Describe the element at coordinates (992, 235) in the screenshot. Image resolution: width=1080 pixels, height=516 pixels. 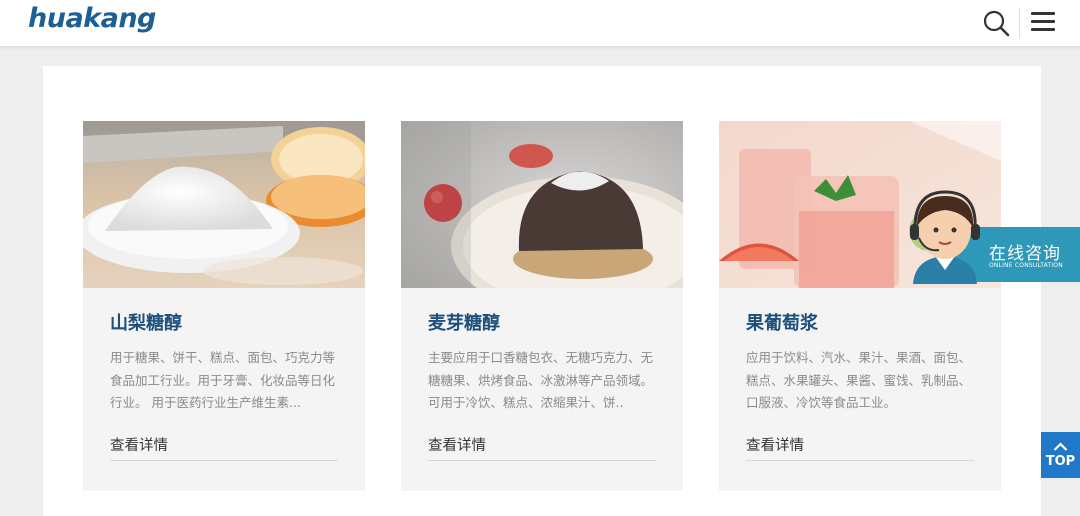
I see `online-consultation-widget: 在线咨询 ONLINE CONSULTATION` at that location.